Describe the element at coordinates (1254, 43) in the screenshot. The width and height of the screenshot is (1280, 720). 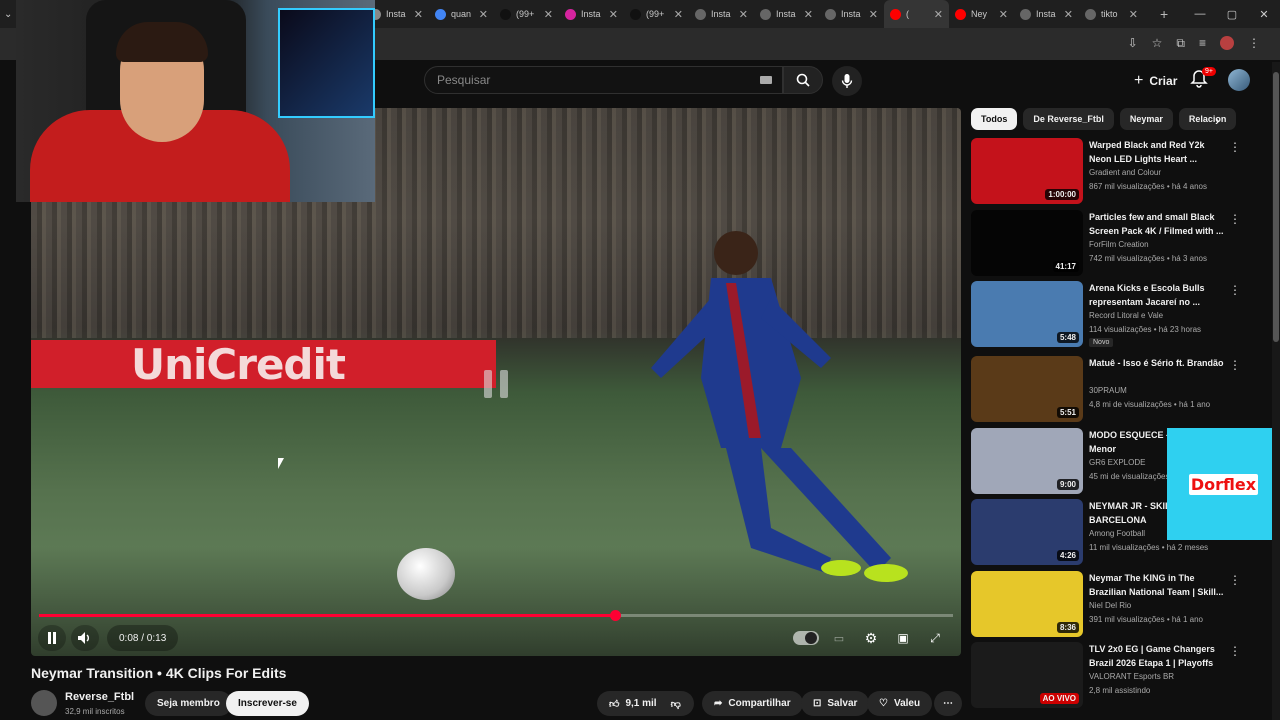
I see `menu-kebab-icon: ⋮` at that location.